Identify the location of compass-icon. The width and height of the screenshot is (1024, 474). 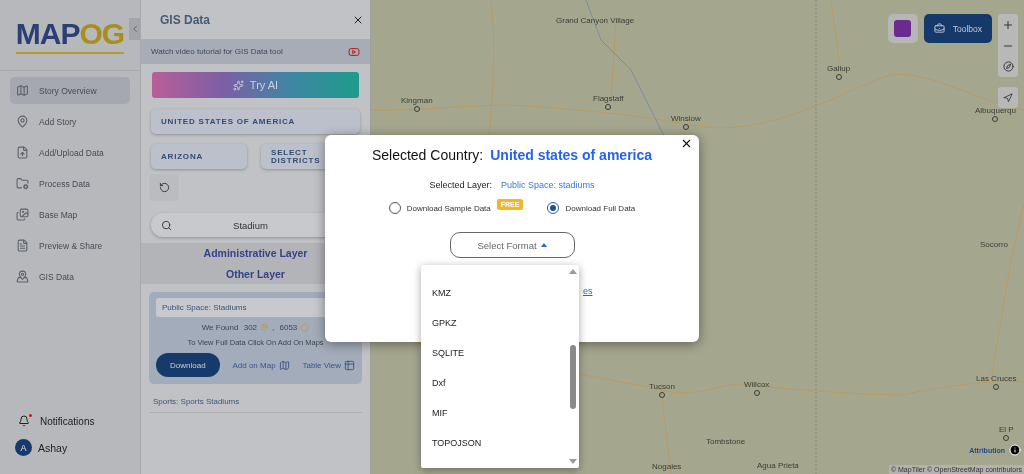
(1008, 66).